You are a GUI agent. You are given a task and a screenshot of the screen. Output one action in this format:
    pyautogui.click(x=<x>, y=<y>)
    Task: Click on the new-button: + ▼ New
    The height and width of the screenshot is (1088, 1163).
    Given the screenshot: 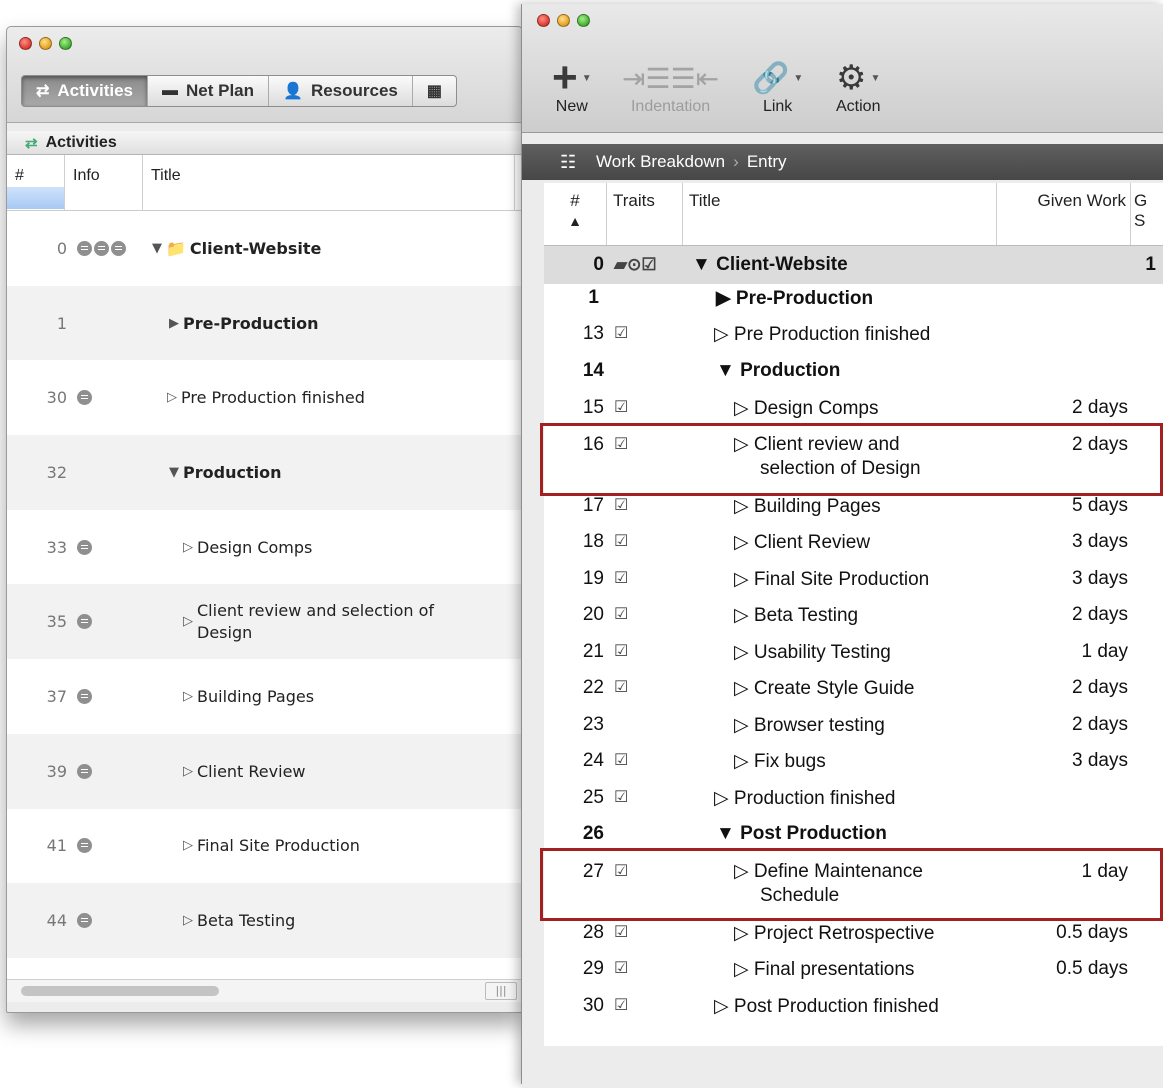 What is the action you would take?
    pyautogui.click(x=572, y=84)
    